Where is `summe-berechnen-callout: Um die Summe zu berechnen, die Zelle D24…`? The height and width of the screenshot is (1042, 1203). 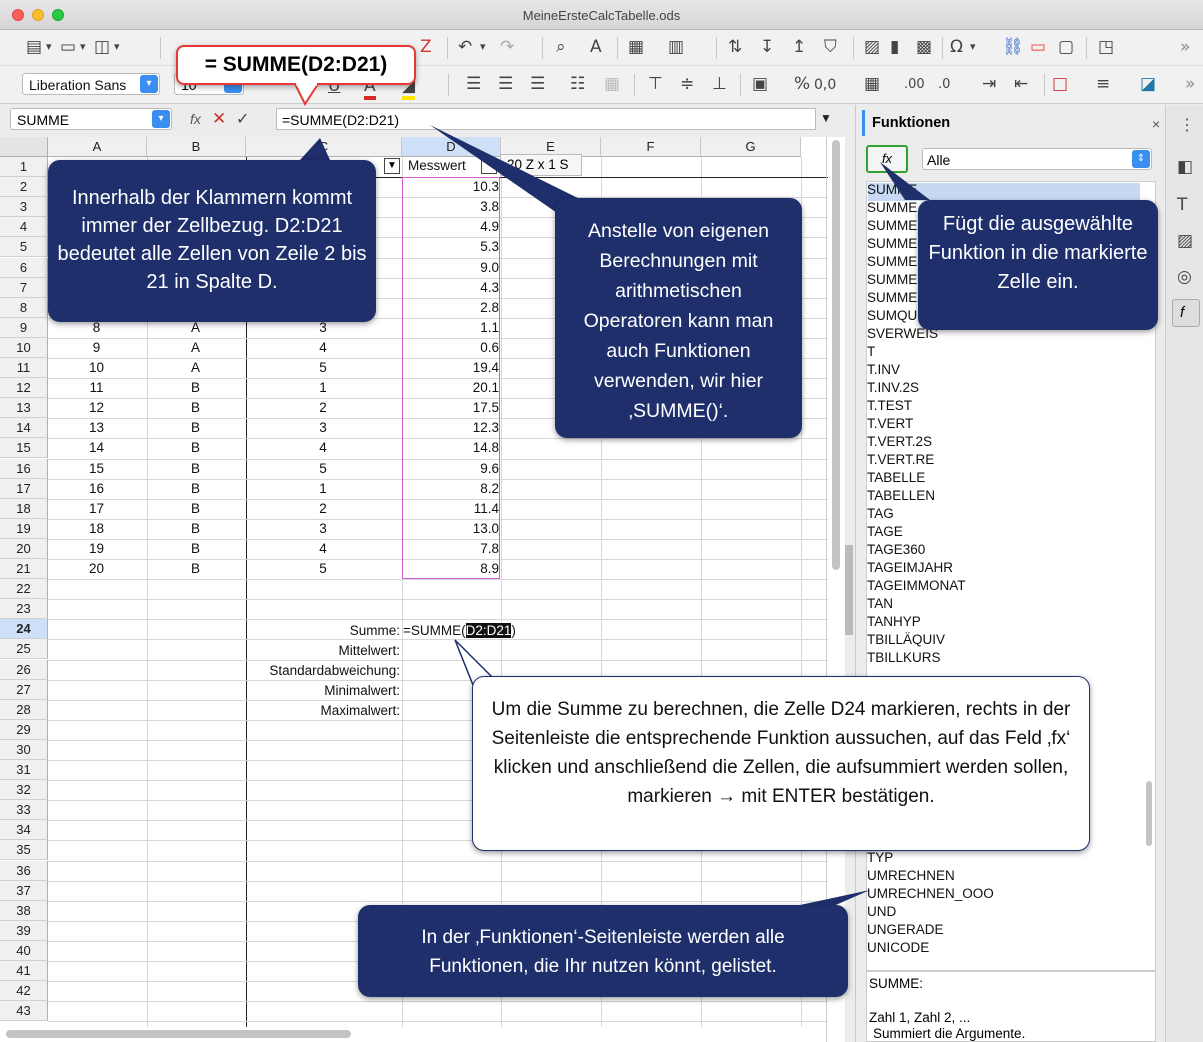 summe-berechnen-callout: Um die Summe zu berechnen, die Zelle D24… is located at coordinates (781, 763).